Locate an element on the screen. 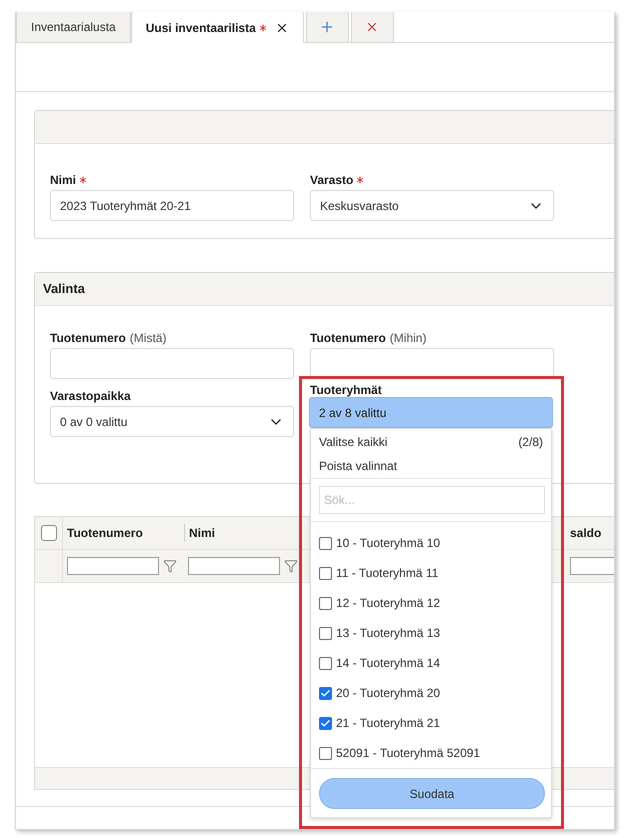  tab: Inventaarialusta is located at coordinates (73, 27).